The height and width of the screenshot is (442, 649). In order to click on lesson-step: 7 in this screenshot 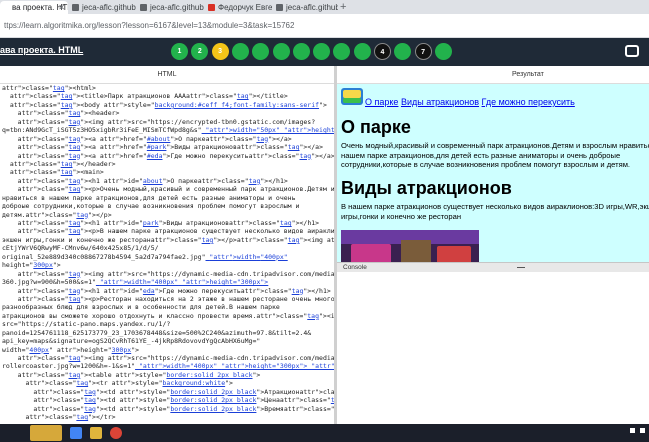, I will do `click(423, 51)`.